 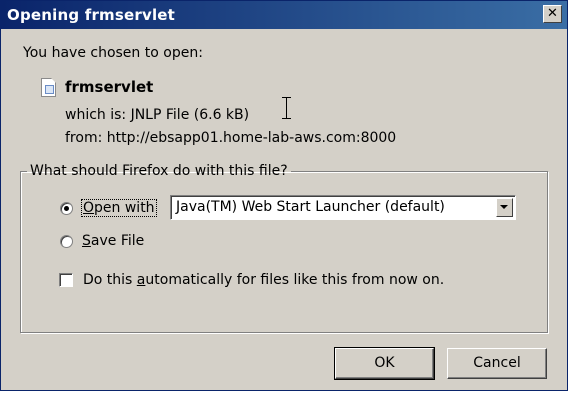 What do you see at coordinates (119, 208) in the screenshot?
I see `open-with-label: Open with` at bounding box center [119, 208].